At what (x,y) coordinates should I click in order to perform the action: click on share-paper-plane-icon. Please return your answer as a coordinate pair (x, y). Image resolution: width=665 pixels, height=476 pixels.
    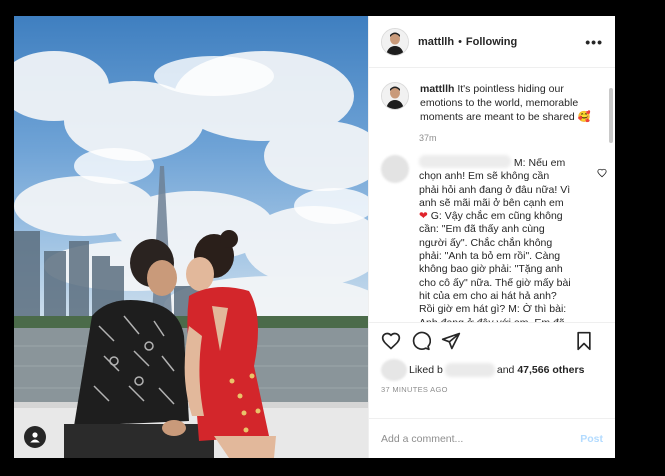
    Looking at the image, I should click on (451, 341).